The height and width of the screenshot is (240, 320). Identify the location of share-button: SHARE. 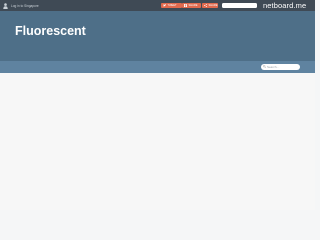
(210, 5).